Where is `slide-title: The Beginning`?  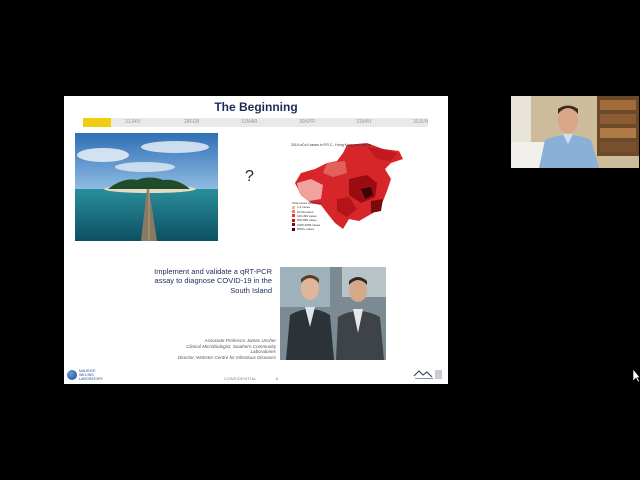
slide-title: The Beginning is located at coordinates (256, 107).